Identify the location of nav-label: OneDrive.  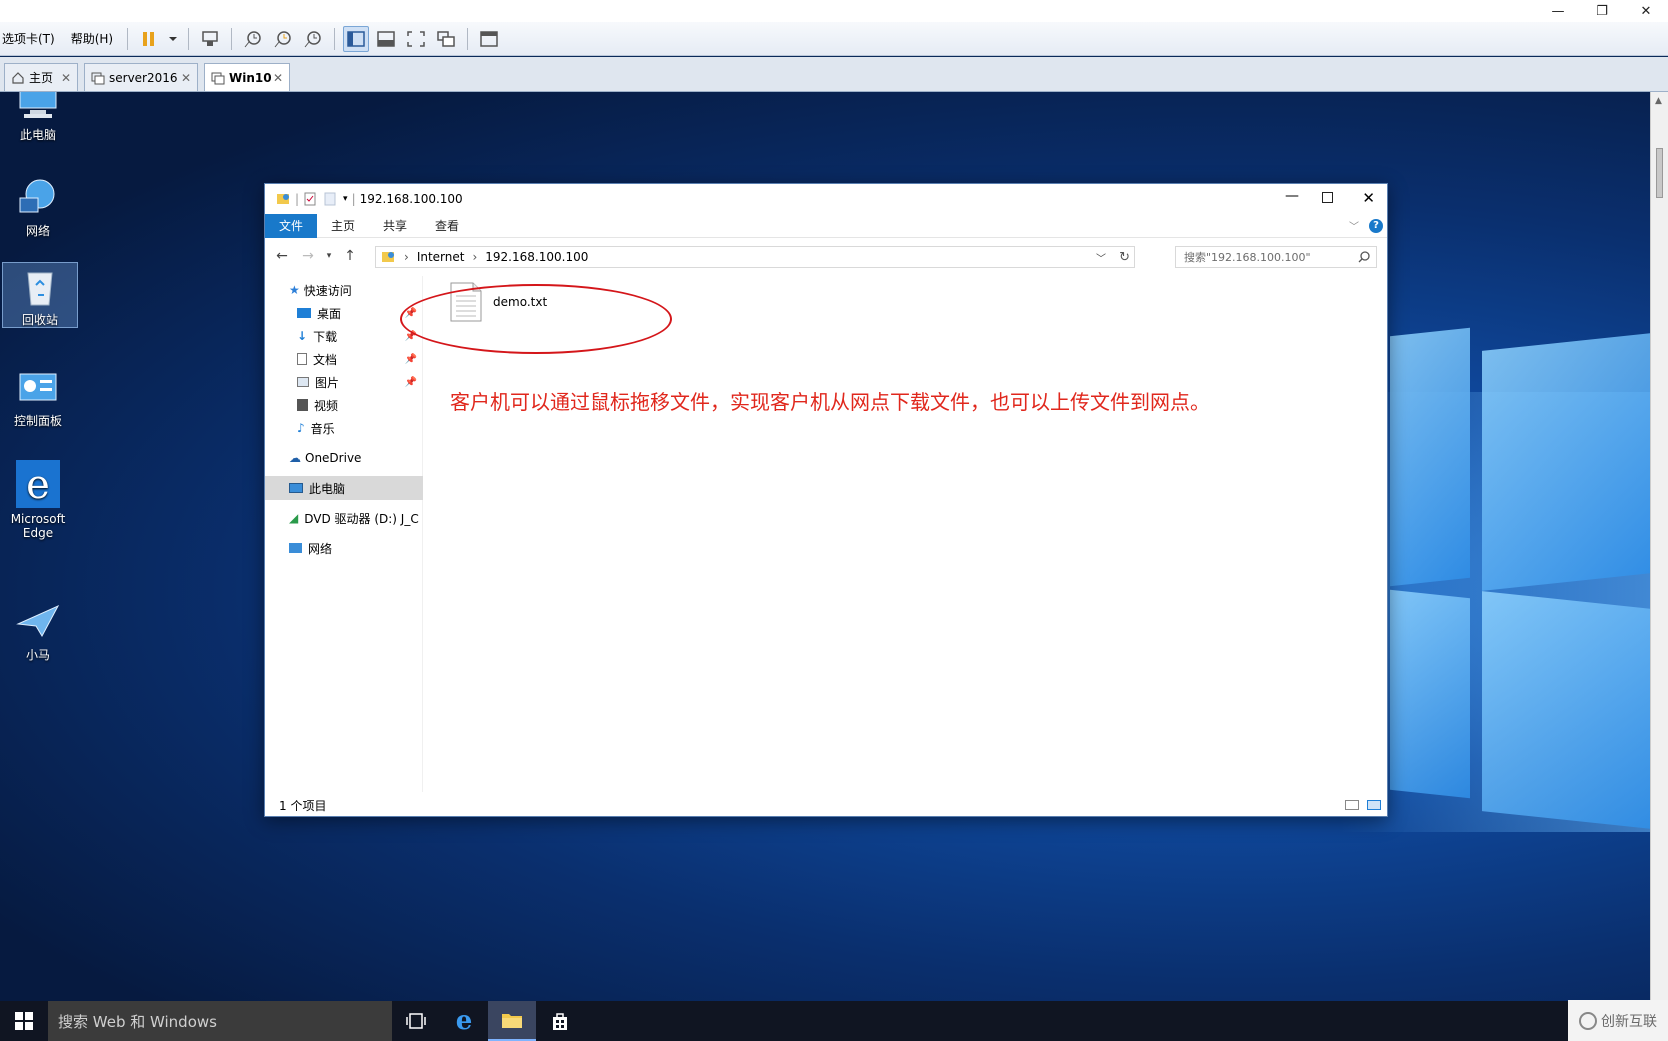
(333, 458).